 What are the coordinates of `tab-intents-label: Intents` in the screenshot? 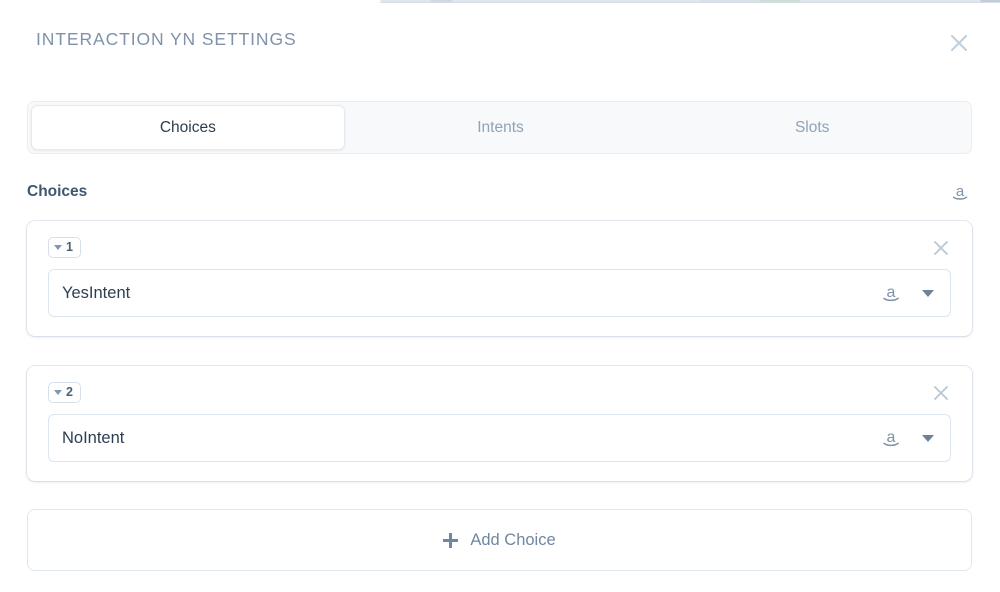 It's located at (500, 127).